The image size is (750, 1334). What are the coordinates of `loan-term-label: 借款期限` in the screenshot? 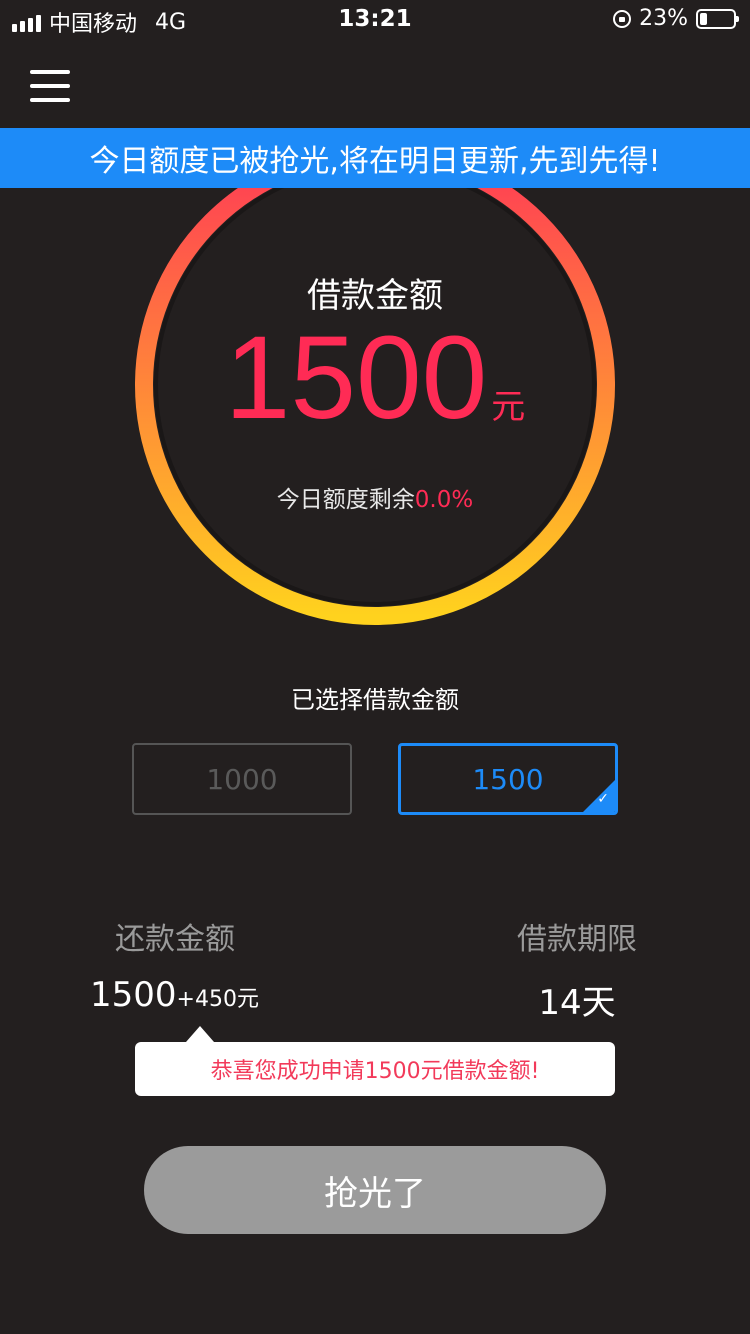 It's located at (577, 939).